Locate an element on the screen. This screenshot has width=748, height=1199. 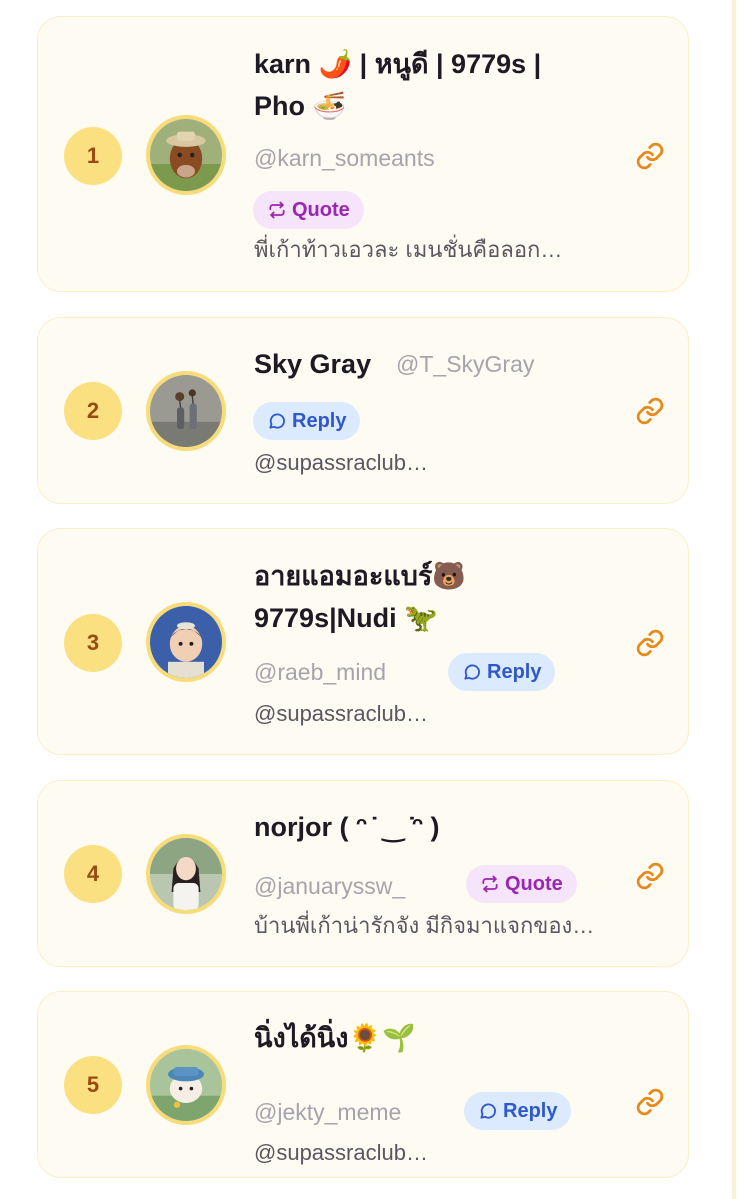
username: @karn_someants is located at coordinates (344, 158).